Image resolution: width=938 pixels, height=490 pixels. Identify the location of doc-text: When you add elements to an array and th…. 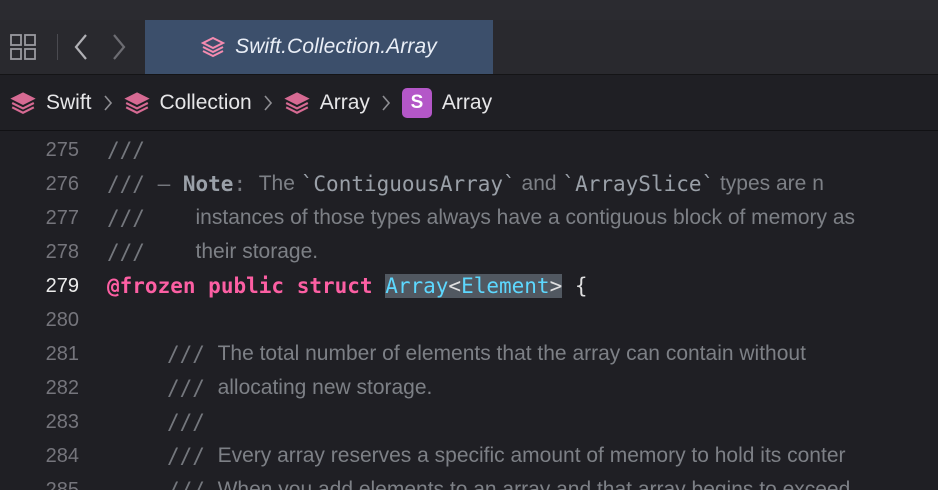
(534, 484).